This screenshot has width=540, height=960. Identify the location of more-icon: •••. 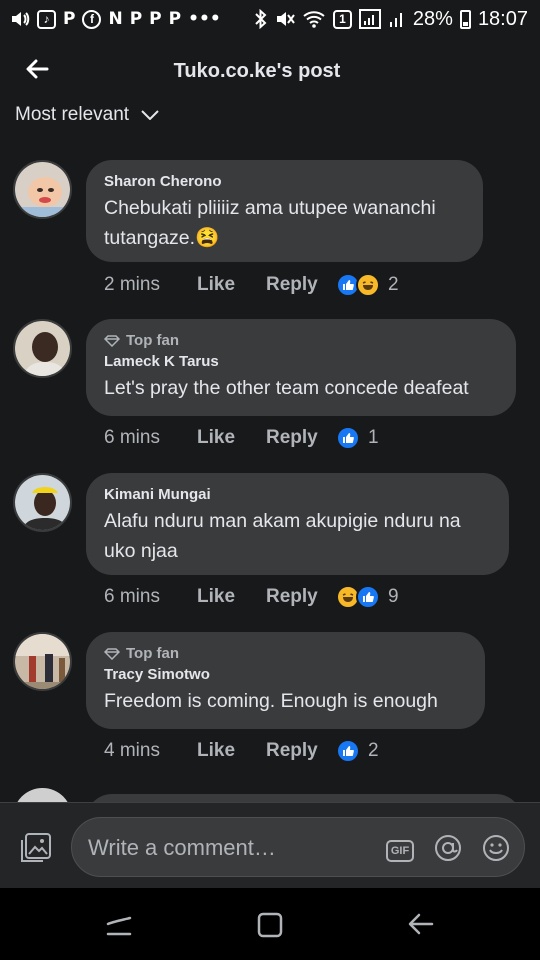
(204, 18).